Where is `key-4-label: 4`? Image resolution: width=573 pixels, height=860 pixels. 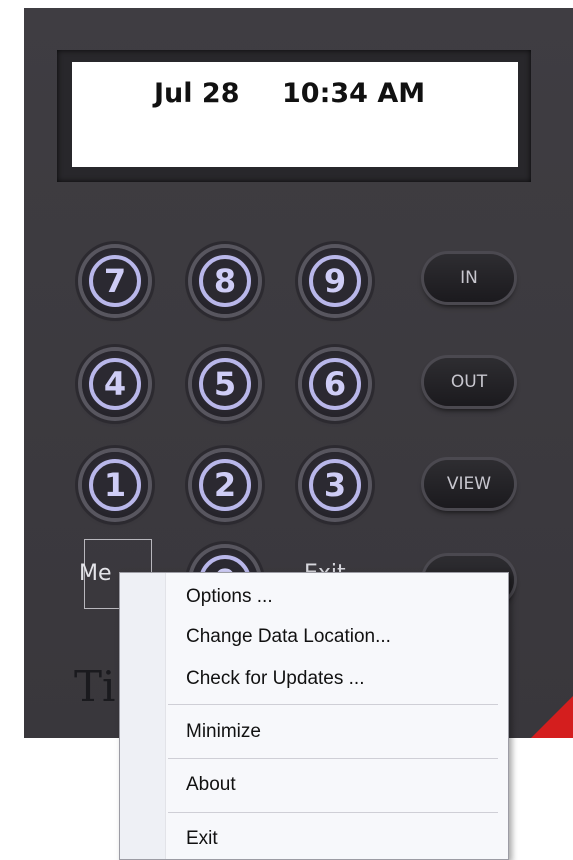 key-4-label: 4 is located at coordinates (115, 384).